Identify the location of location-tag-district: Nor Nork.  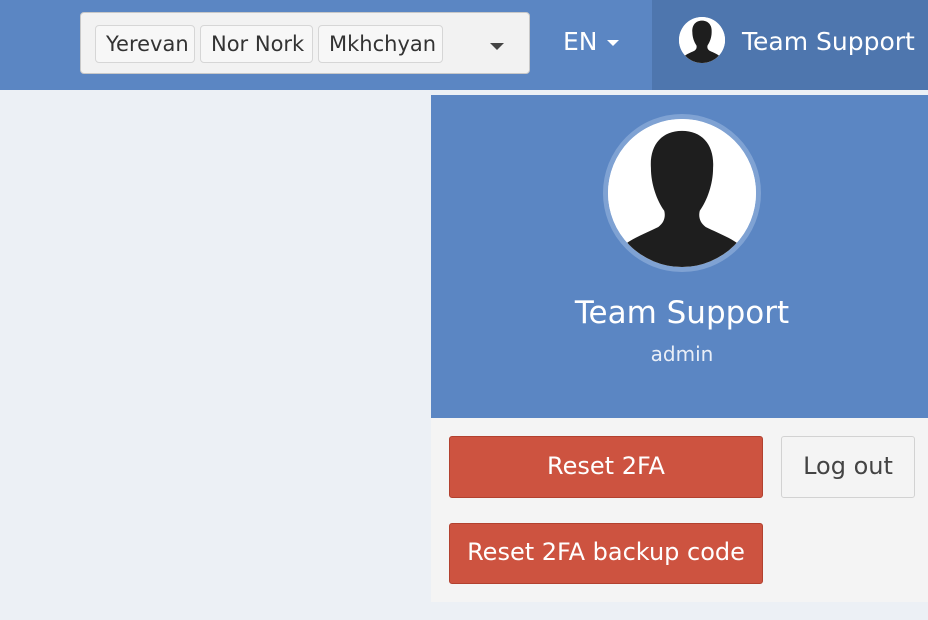
(256, 44).